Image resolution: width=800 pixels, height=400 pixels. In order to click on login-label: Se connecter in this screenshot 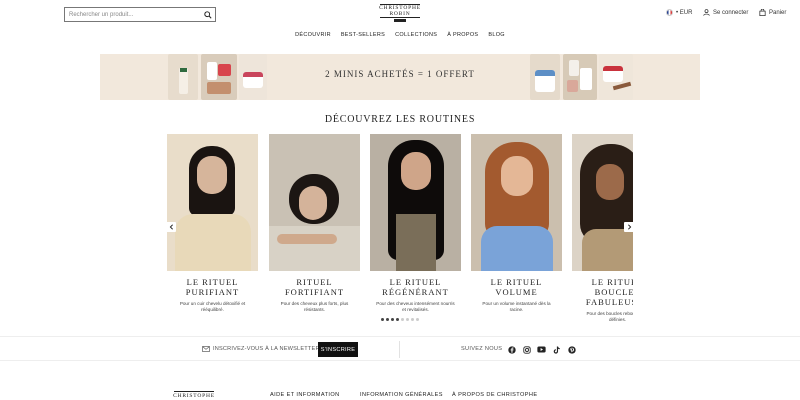, I will do `click(731, 12)`.